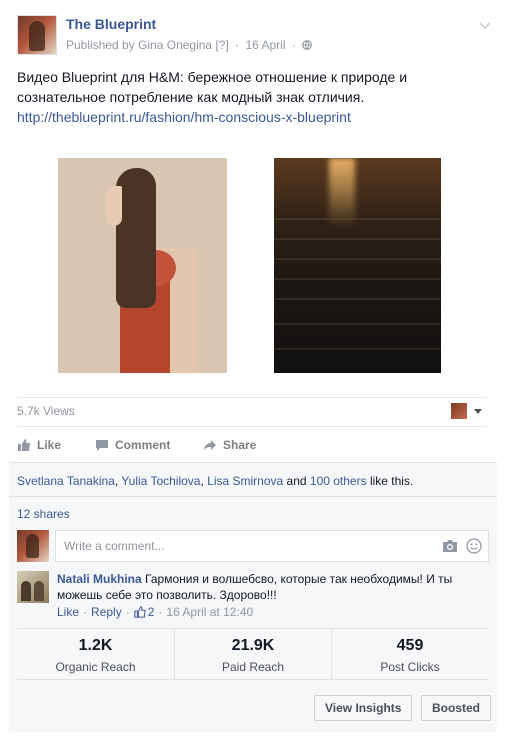 The image size is (506, 737). What do you see at coordinates (106, 612) in the screenshot?
I see `comment-reply-link: Reply` at bounding box center [106, 612].